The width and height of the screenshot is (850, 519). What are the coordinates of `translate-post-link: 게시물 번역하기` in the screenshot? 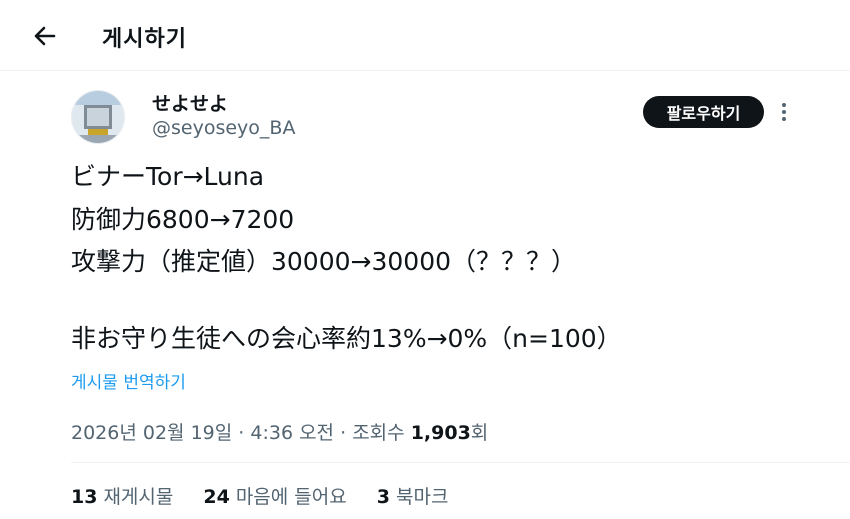 It's located at (128, 380).